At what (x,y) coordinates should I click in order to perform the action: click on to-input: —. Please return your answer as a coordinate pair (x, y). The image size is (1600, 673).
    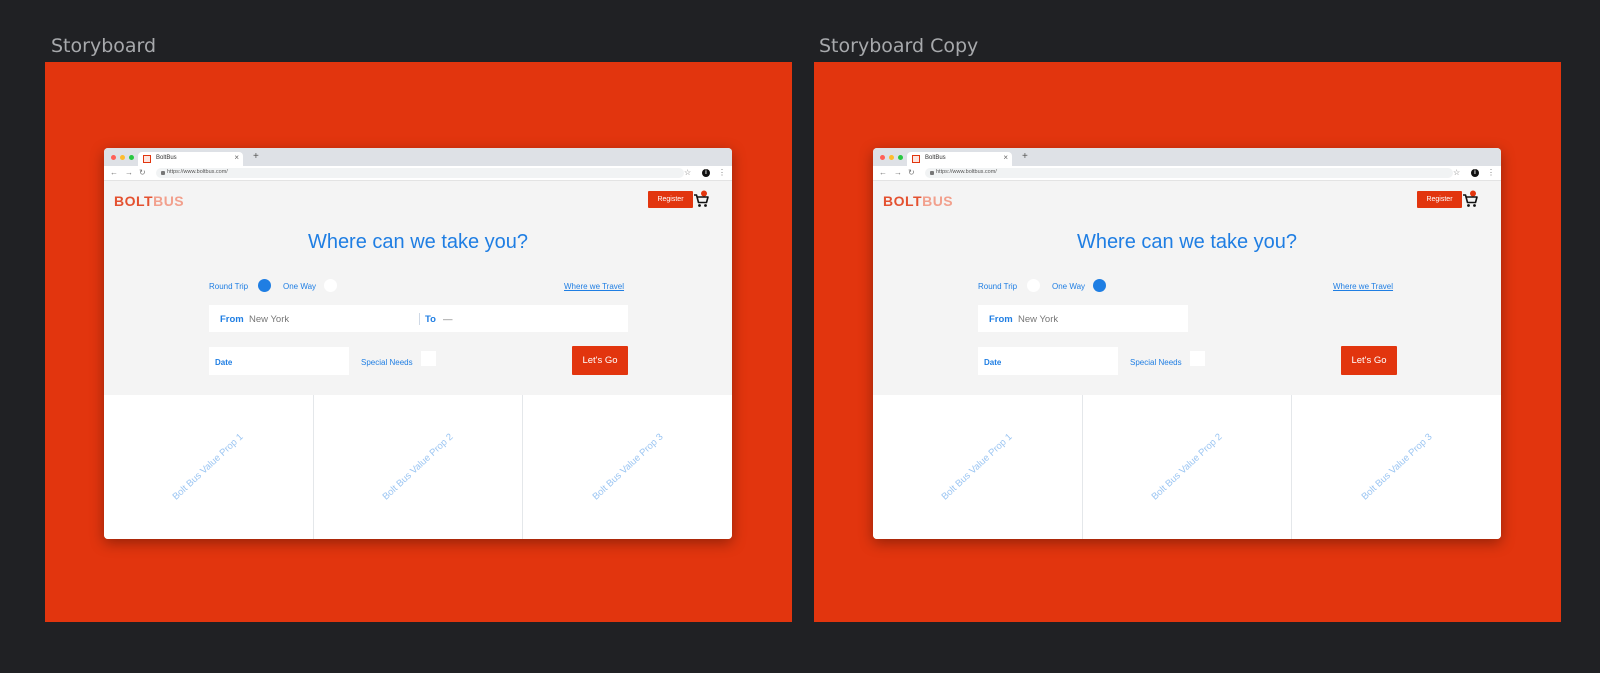
    Looking at the image, I should click on (448, 319).